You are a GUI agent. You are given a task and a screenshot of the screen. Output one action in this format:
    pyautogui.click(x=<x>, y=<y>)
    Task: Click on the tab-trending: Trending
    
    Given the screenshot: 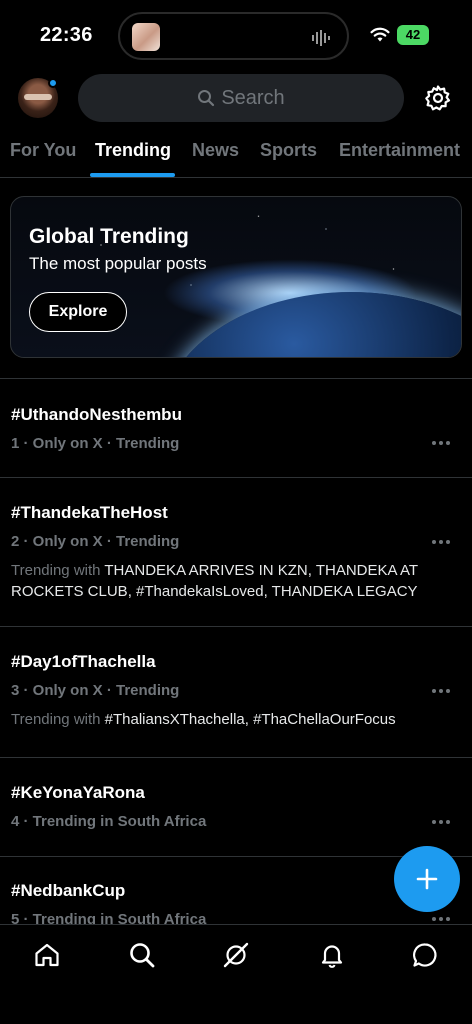 What is the action you would take?
    pyautogui.click(x=133, y=150)
    